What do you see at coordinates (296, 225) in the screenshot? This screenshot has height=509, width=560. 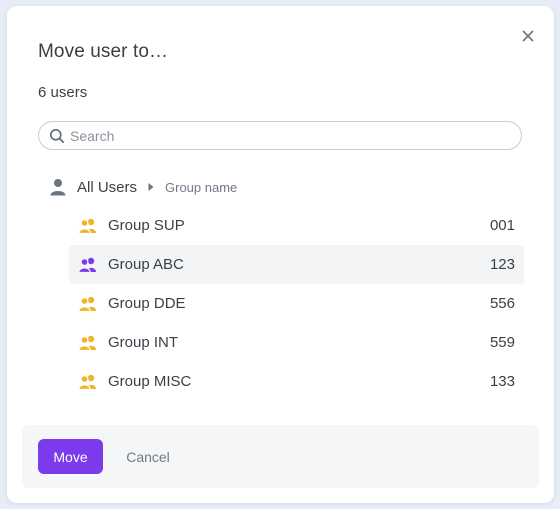 I see `group-row: Group SUP 001` at bounding box center [296, 225].